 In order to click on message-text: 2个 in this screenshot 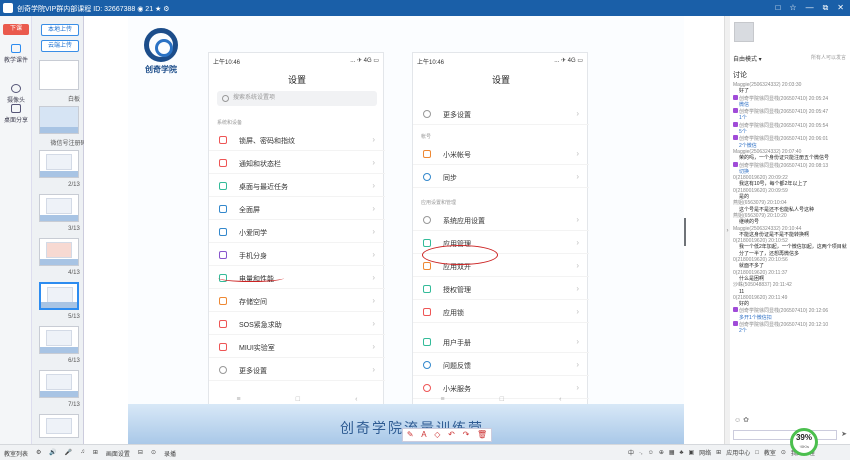, I will do `click(743, 331)`.